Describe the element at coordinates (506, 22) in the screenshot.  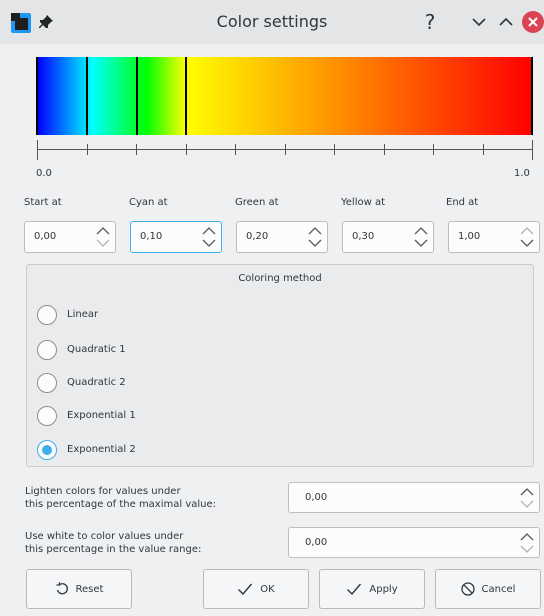
I see `maximize-icon` at that location.